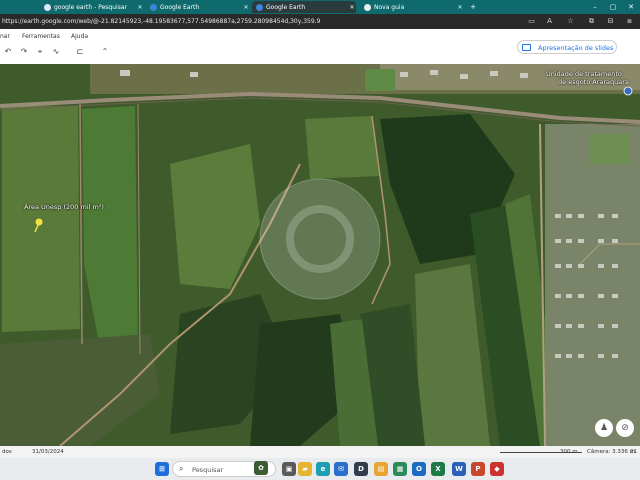 The width and height of the screenshot is (640, 480). I want to click on file-explorer-icon: ▰, so click(305, 469).